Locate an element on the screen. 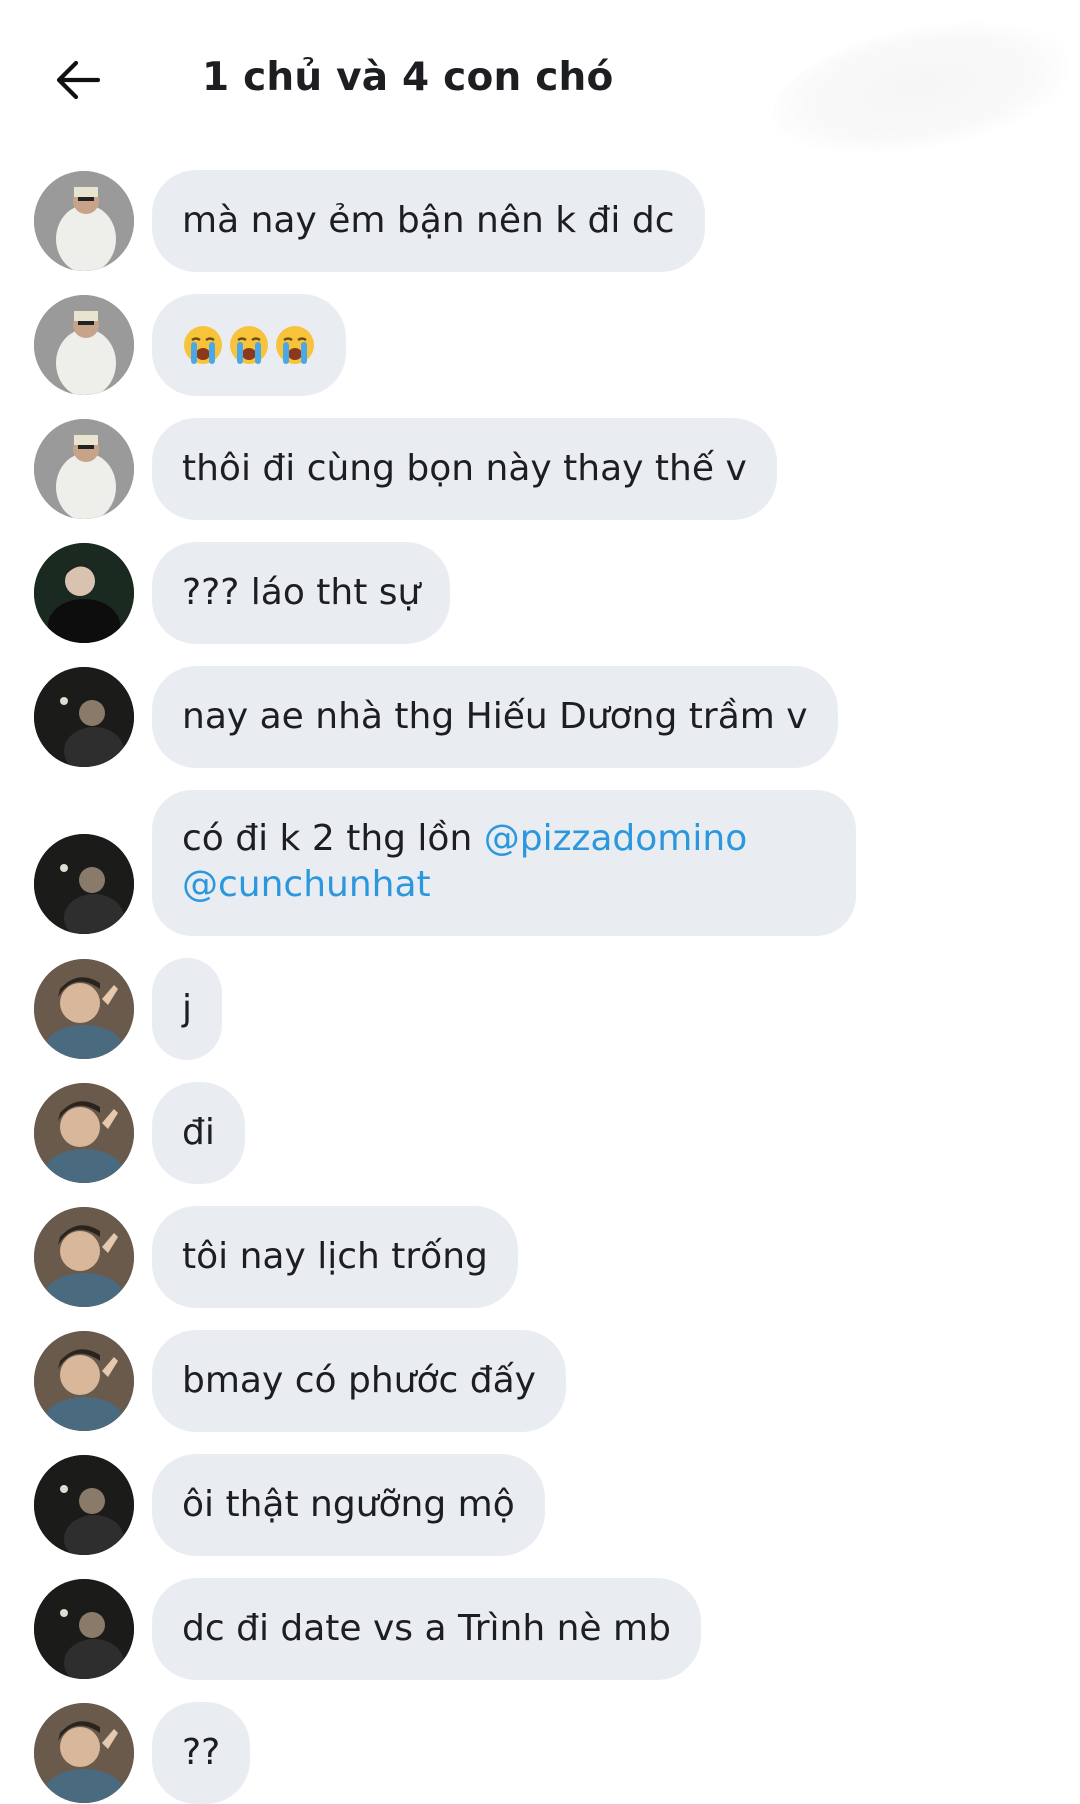 The height and width of the screenshot is (1804, 1080). message-bubble: ??? láo tht sự is located at coordinates (301, 593).